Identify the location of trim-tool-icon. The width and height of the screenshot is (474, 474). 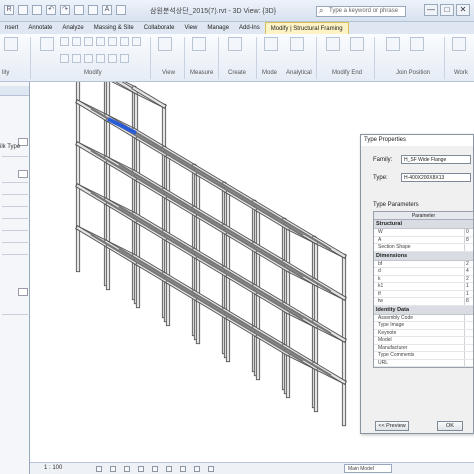
(136, 41).